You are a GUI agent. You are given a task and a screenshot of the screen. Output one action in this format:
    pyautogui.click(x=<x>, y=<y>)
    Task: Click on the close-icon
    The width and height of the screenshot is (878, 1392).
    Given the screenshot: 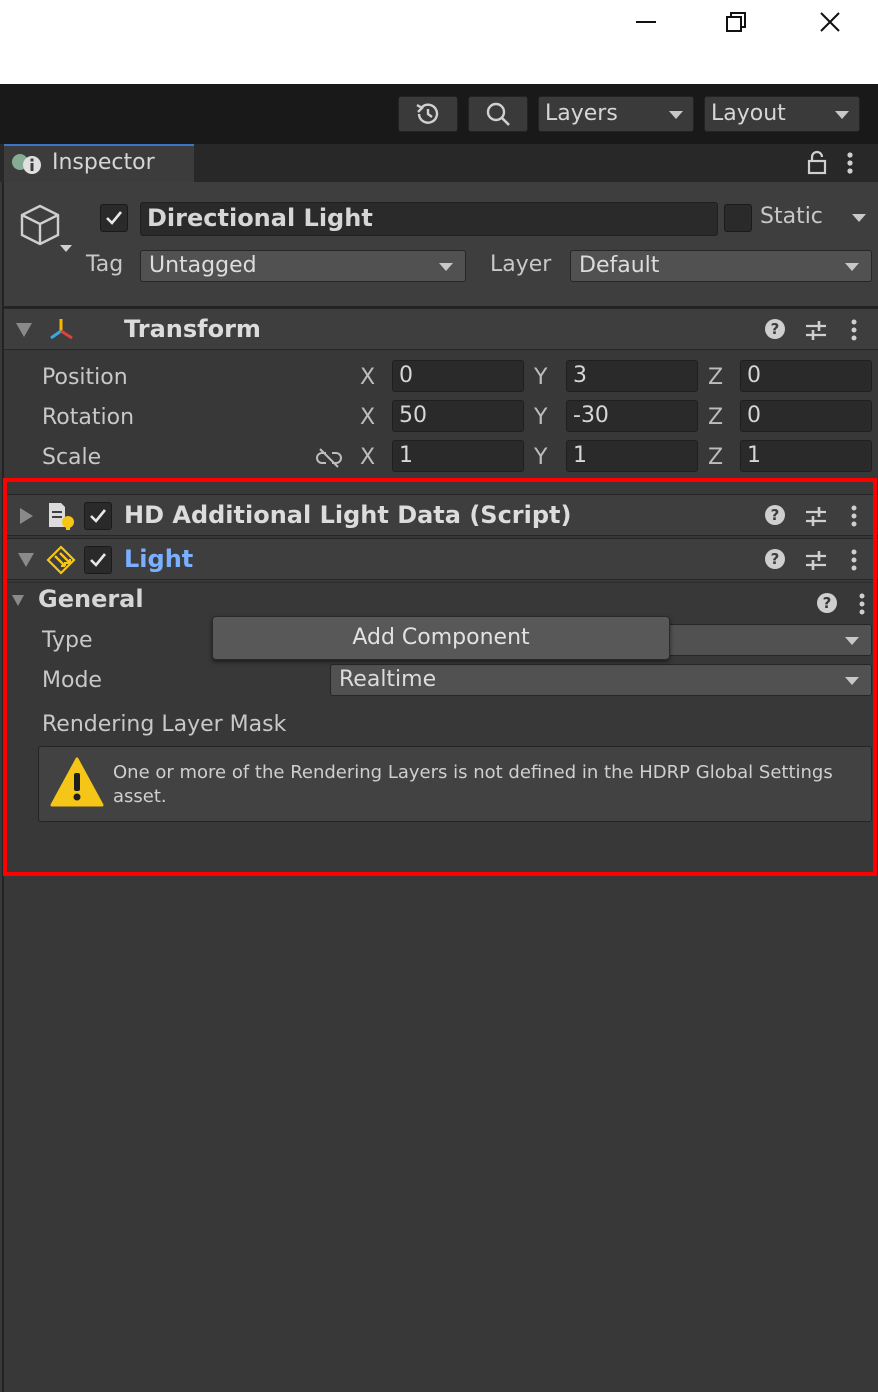 What is the action you would take?
    pyautogui.click(x=830, y=22)
    